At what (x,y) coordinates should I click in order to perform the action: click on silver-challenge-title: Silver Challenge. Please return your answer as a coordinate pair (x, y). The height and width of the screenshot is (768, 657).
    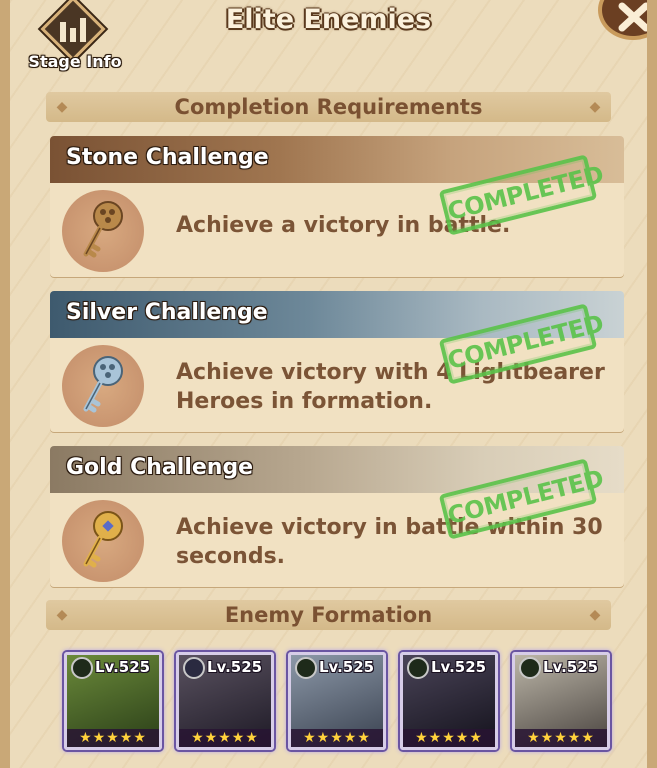
    Looking at the image, I should click on (167, 312).